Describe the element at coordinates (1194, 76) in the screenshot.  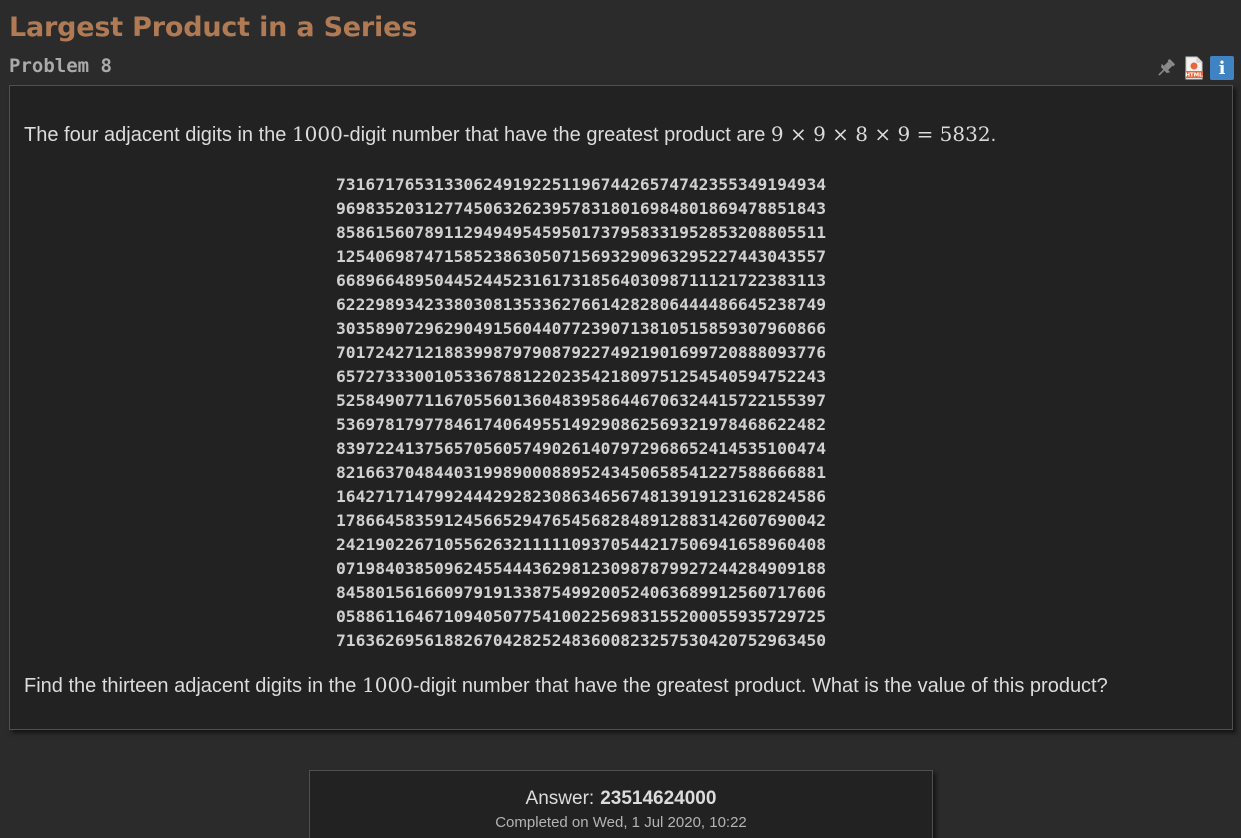
I see `html-badge-text: HTML` at that location.